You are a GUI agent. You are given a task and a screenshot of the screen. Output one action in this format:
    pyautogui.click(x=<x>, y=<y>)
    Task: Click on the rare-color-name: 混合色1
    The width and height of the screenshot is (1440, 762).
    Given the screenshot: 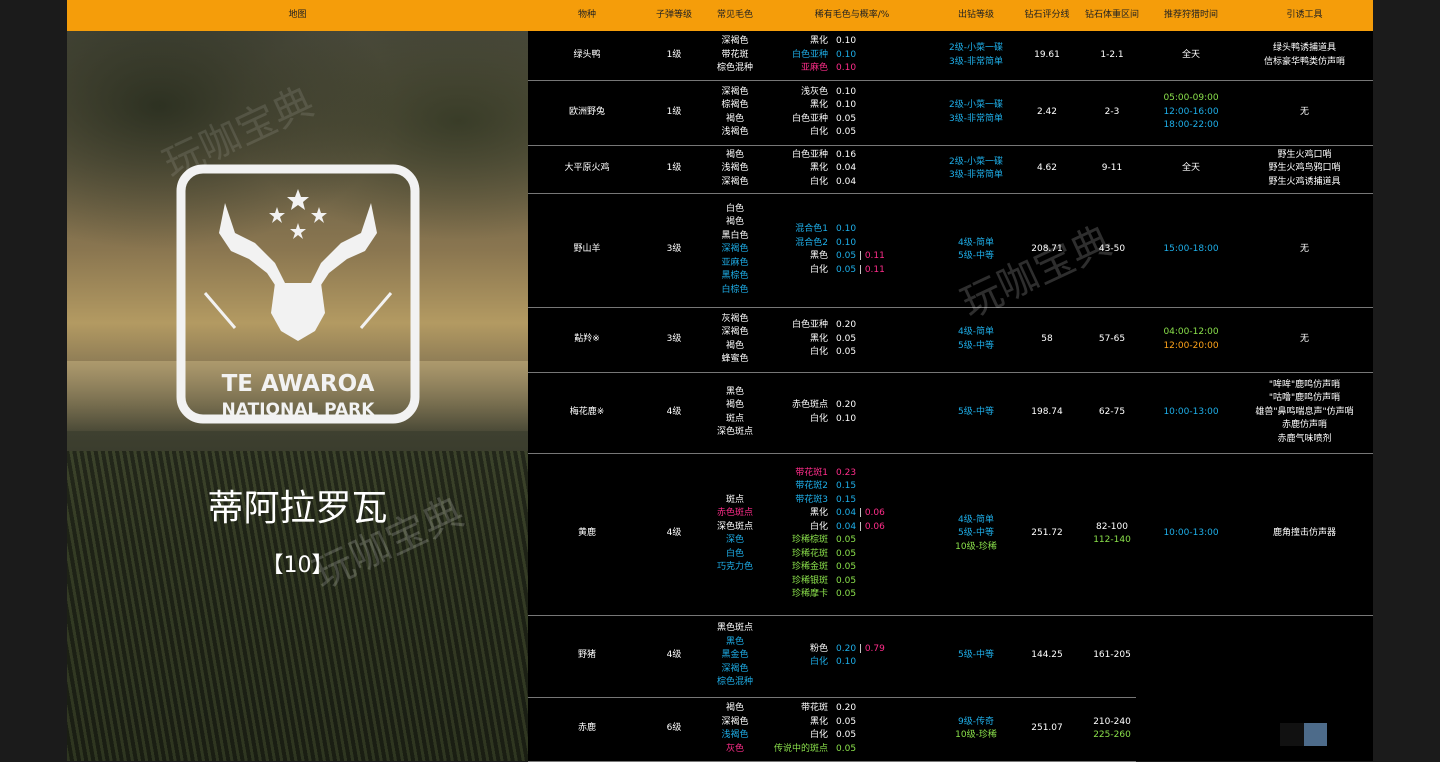 What is the action you would take?
    pyautogui.click(x=811, y=229)
    